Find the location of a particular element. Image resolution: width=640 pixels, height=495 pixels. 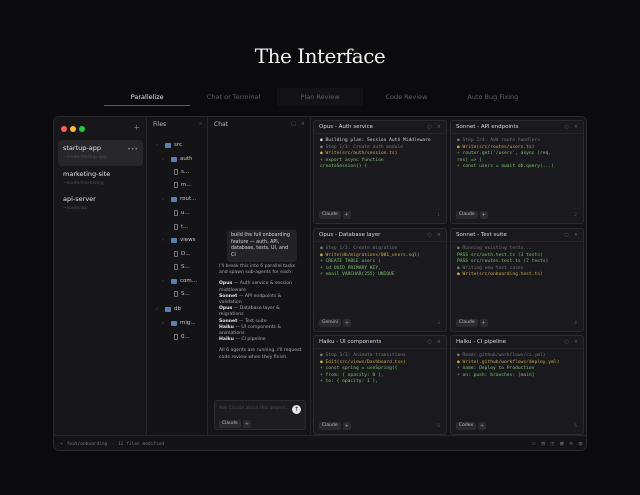

expand-icon: □ is located at coordinates (293, 124).